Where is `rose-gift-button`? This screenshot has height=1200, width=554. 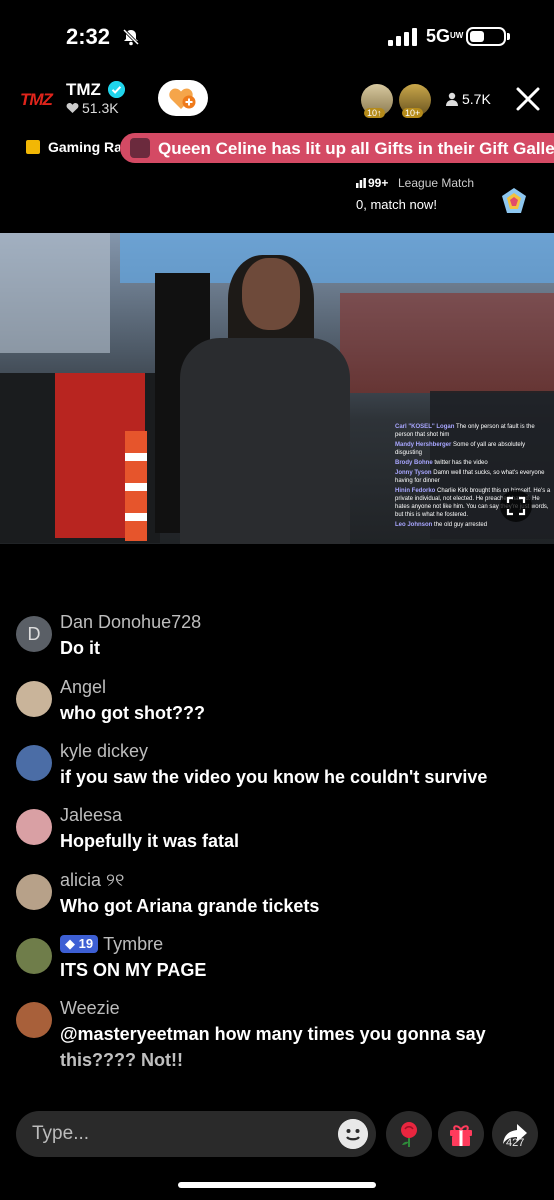 rose-gift-button is located at coordinates (409, 1134).